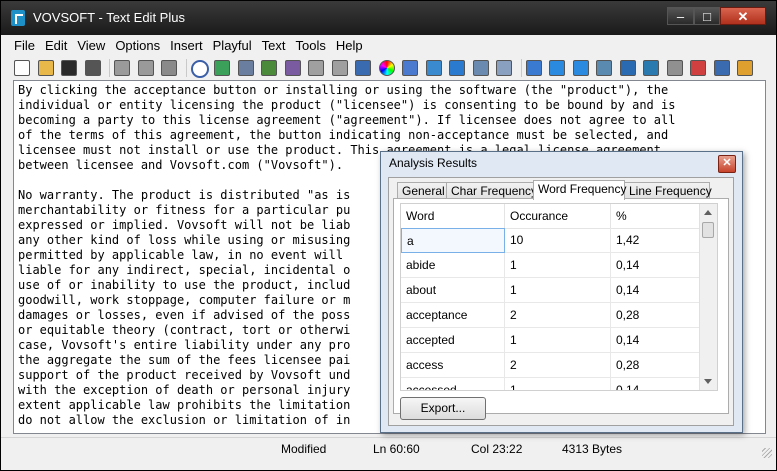 Image resolution: width=777 pixels, height=471 pixels. I want to click on resize-grip, so click(767, 453).